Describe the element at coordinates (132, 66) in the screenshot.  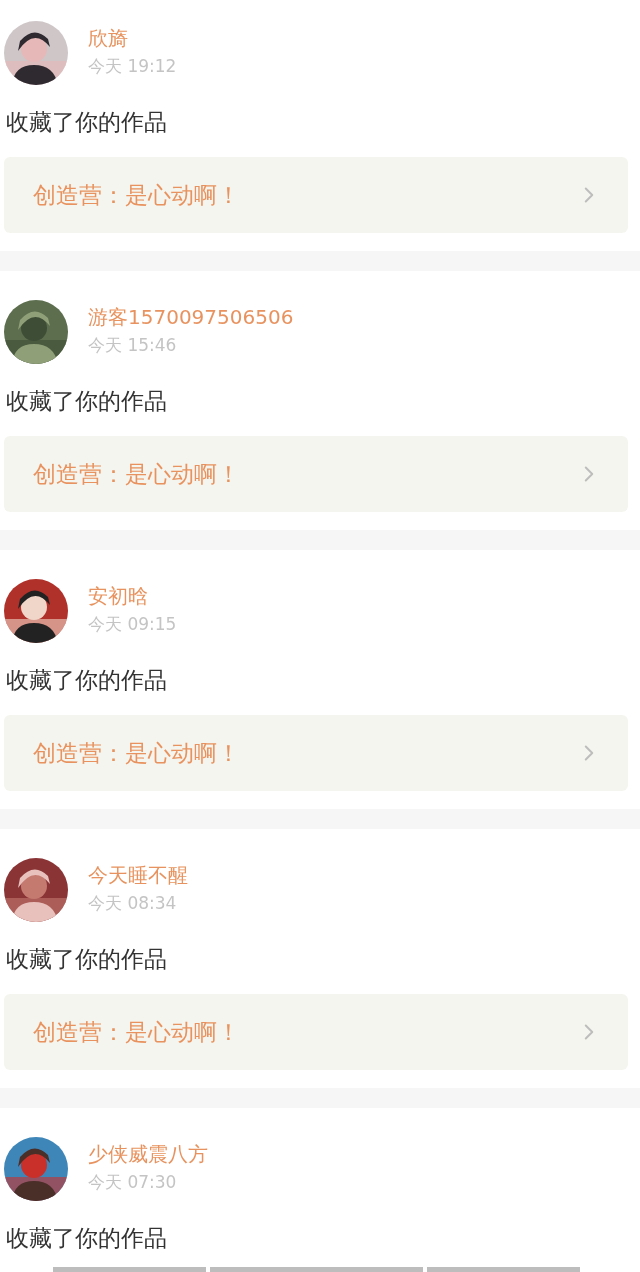
I see `timestamp: 今天 19:12` at that location.